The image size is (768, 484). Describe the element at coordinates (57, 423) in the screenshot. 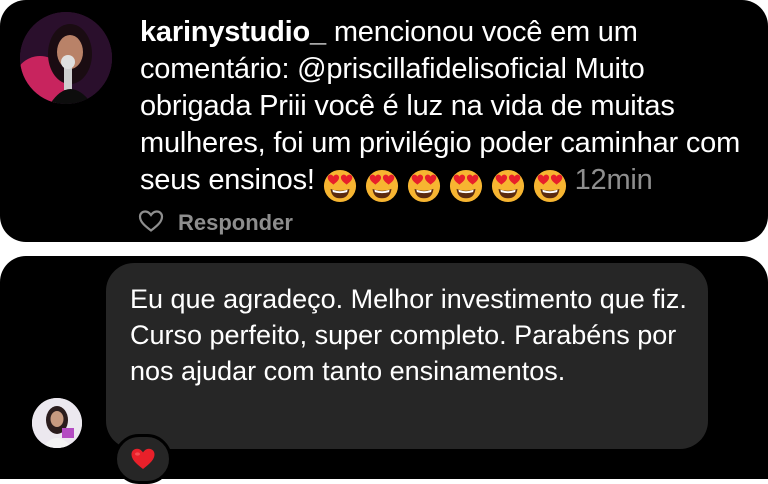

I see `sender-avatar` at that location.